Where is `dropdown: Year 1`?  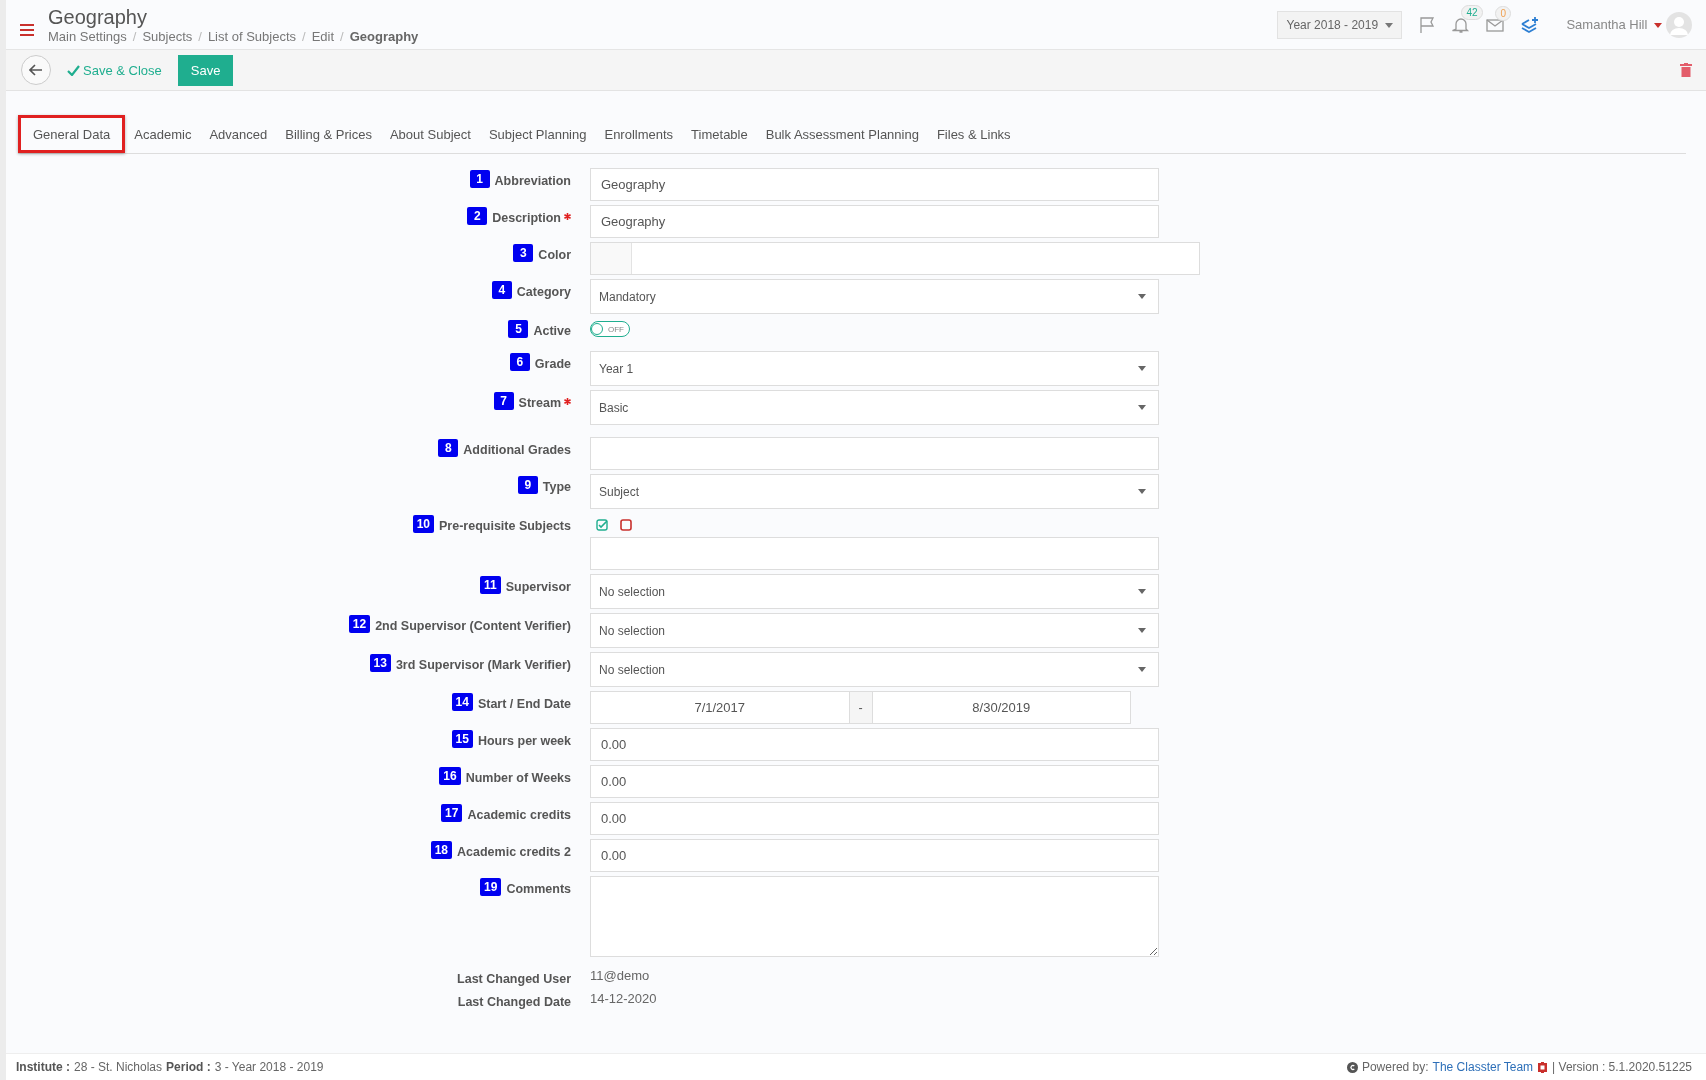 dropdown: Year 1 is located at coordinates (874, 368).